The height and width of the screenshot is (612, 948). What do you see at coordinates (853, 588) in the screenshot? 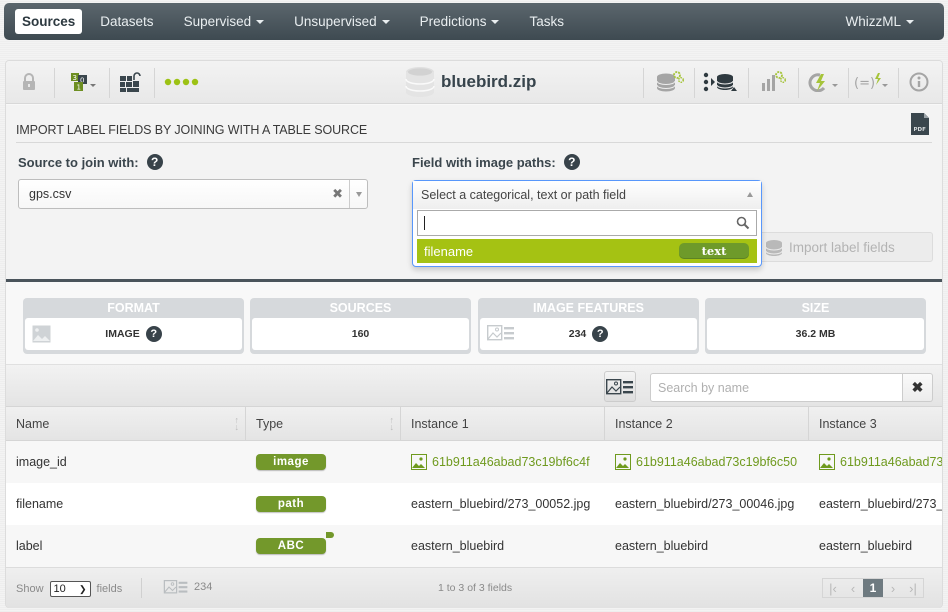
I see `prev-page-button: ‹` at bounding box center [853, 588].